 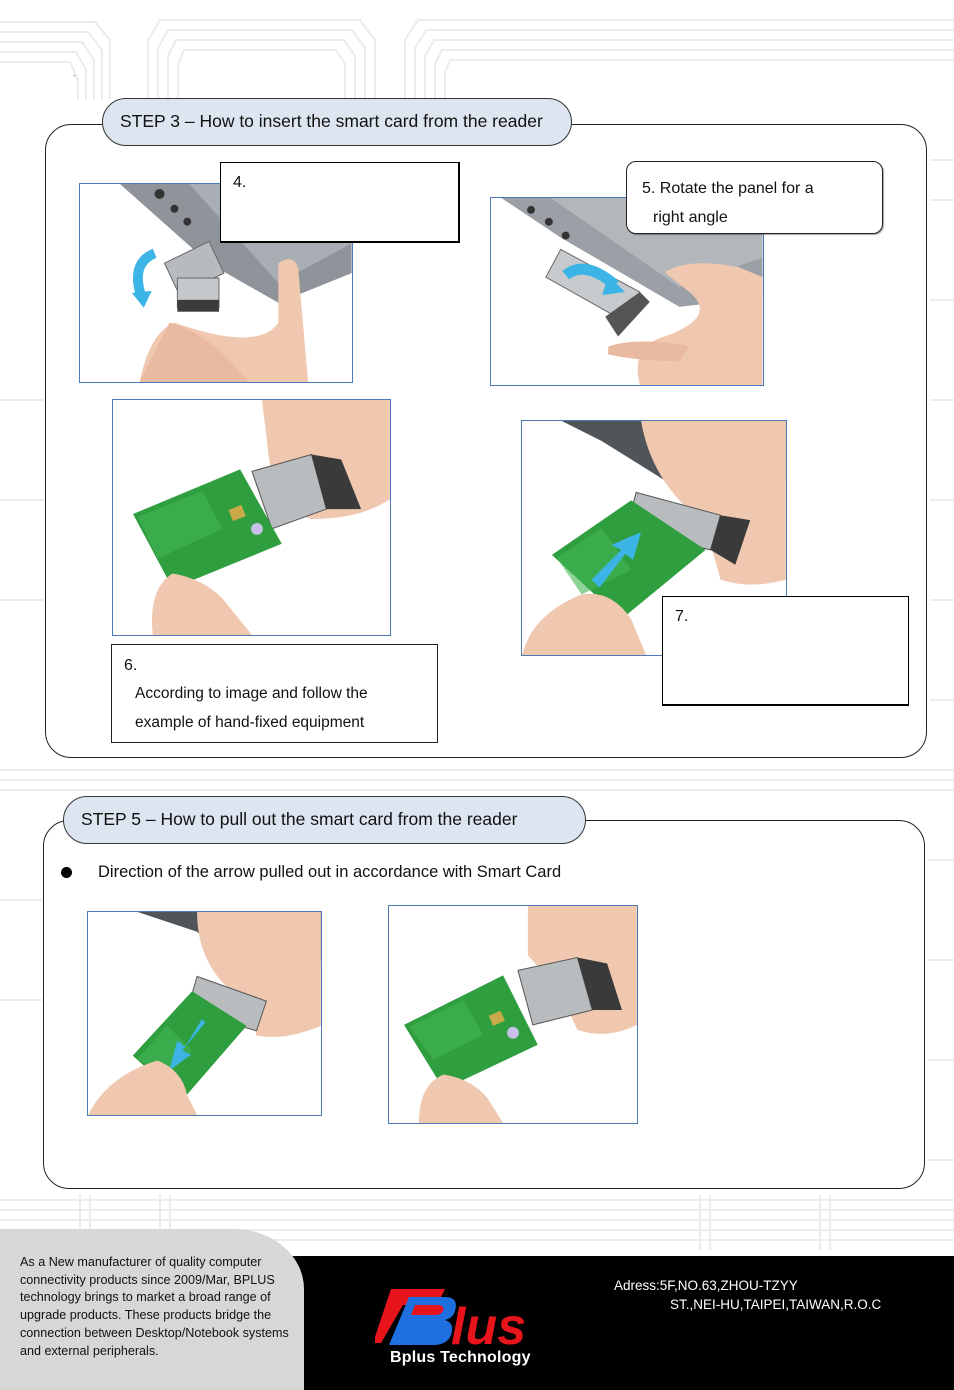 What do you see at coordinates (706, 1285) in the screenshot?
I see `address-line1: Adress:5F,NO.63,ZHOU-TZYY` at bounding box center [706, 1285].